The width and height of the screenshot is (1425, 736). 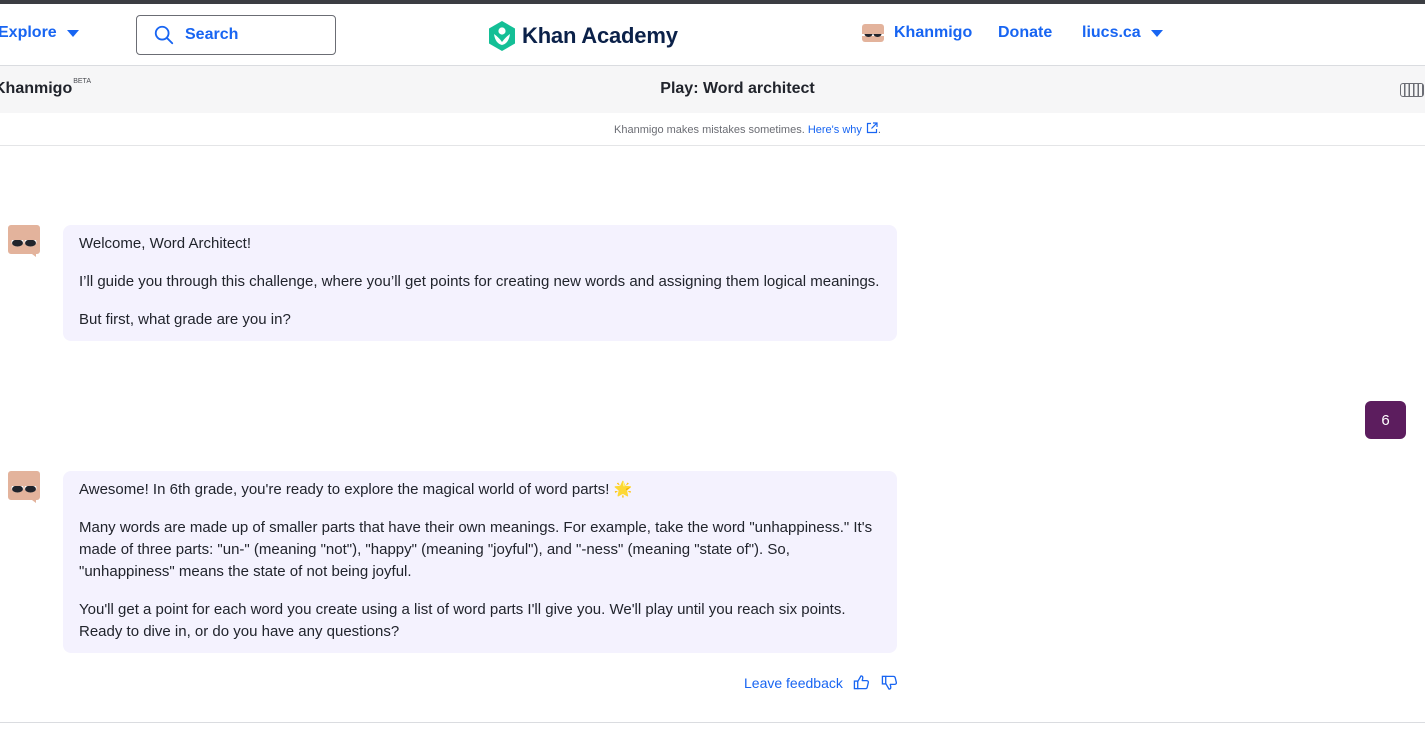 I want to click on page-title: Play: Word architect, so click(x=737, y=88).